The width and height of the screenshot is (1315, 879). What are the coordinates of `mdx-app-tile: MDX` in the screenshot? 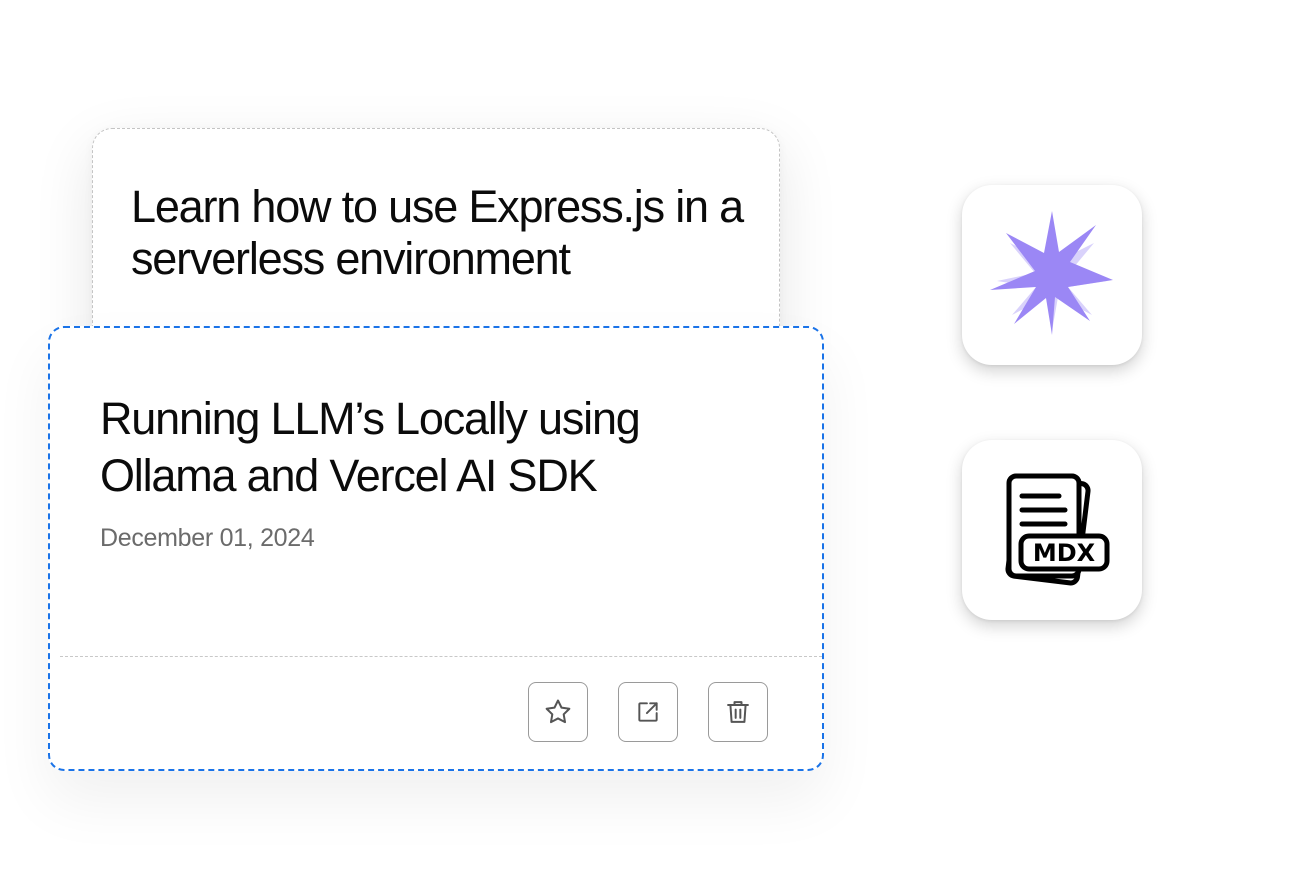 It's located at (1052, 530).